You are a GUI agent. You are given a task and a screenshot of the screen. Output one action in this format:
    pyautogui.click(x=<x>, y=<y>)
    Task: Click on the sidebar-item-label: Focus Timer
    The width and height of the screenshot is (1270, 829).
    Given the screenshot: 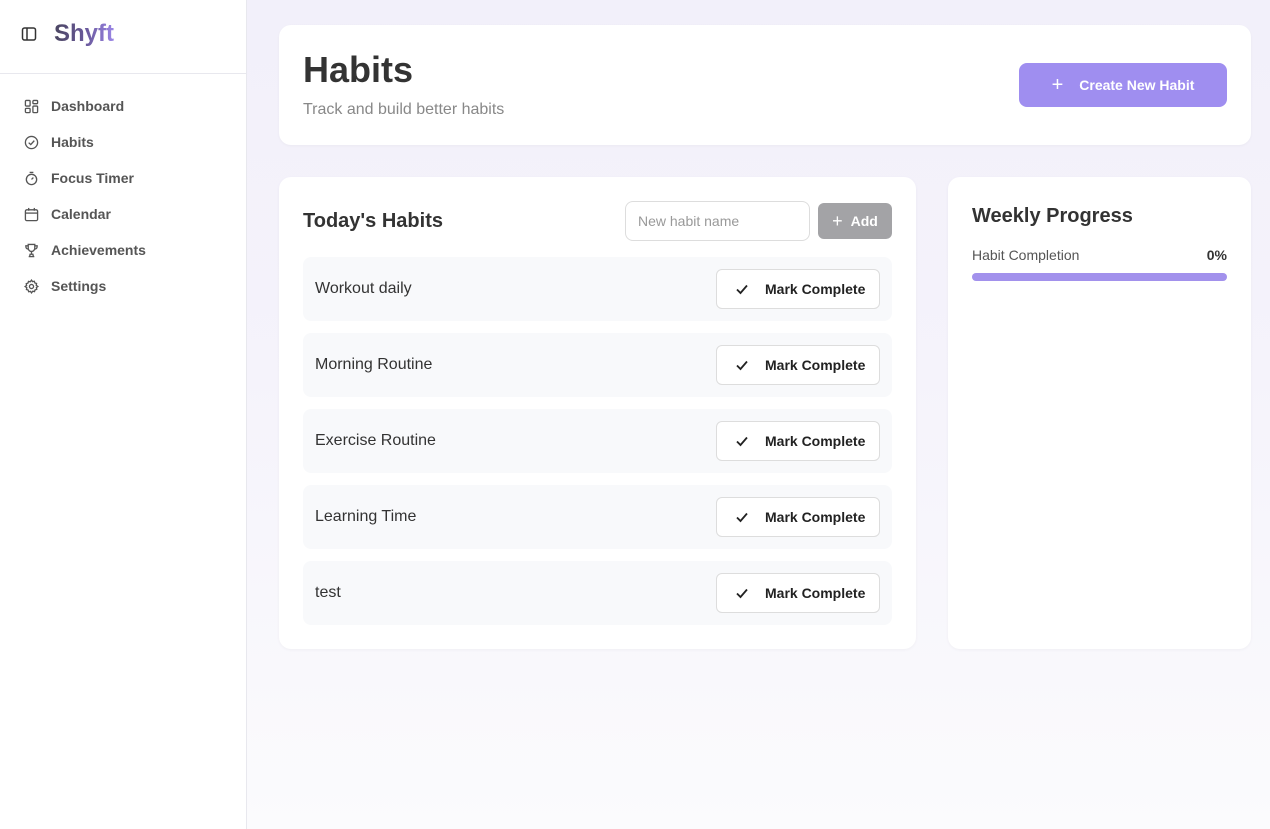 What is the action you would take?
    pyautogui.click(x=92, y=178)
    